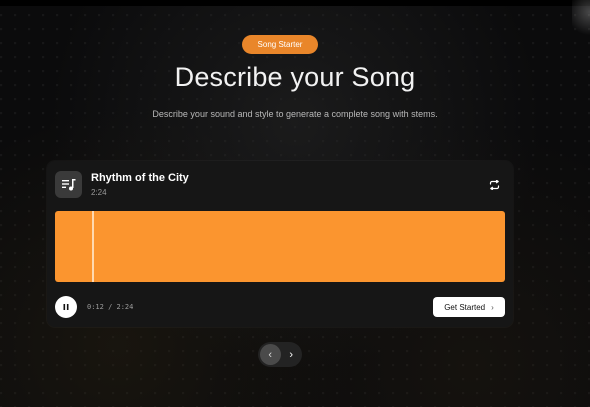  I want to click on edge-glow, so click(581, 20).